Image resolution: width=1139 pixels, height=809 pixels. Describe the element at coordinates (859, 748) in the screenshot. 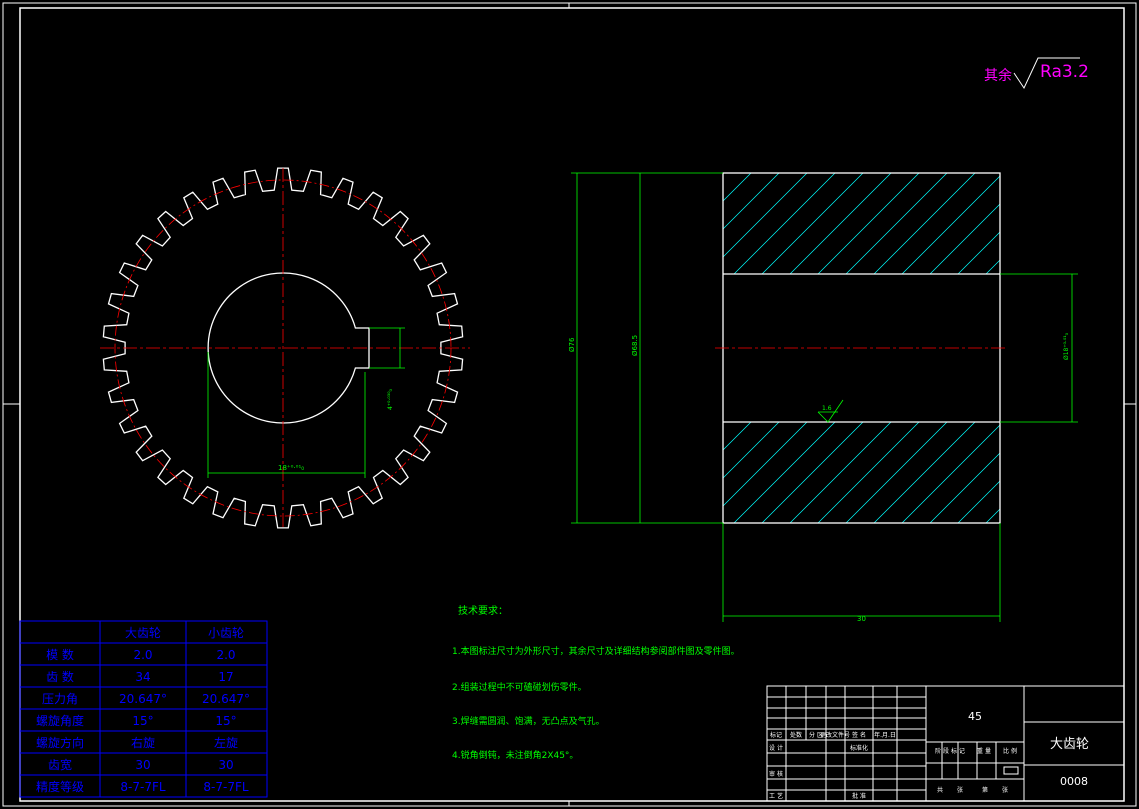

I see `title-block-label: 标准化` at that location.